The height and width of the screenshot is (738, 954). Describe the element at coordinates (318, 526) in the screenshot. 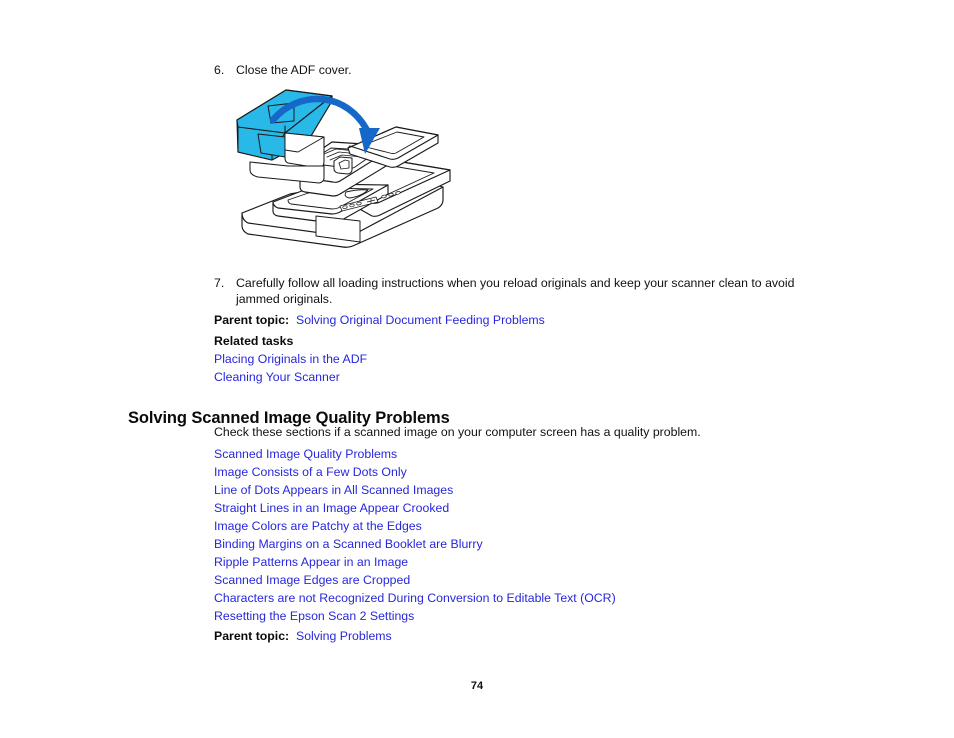

I see `topic-link: Image Colors are Patchy at the Edges` at that location.